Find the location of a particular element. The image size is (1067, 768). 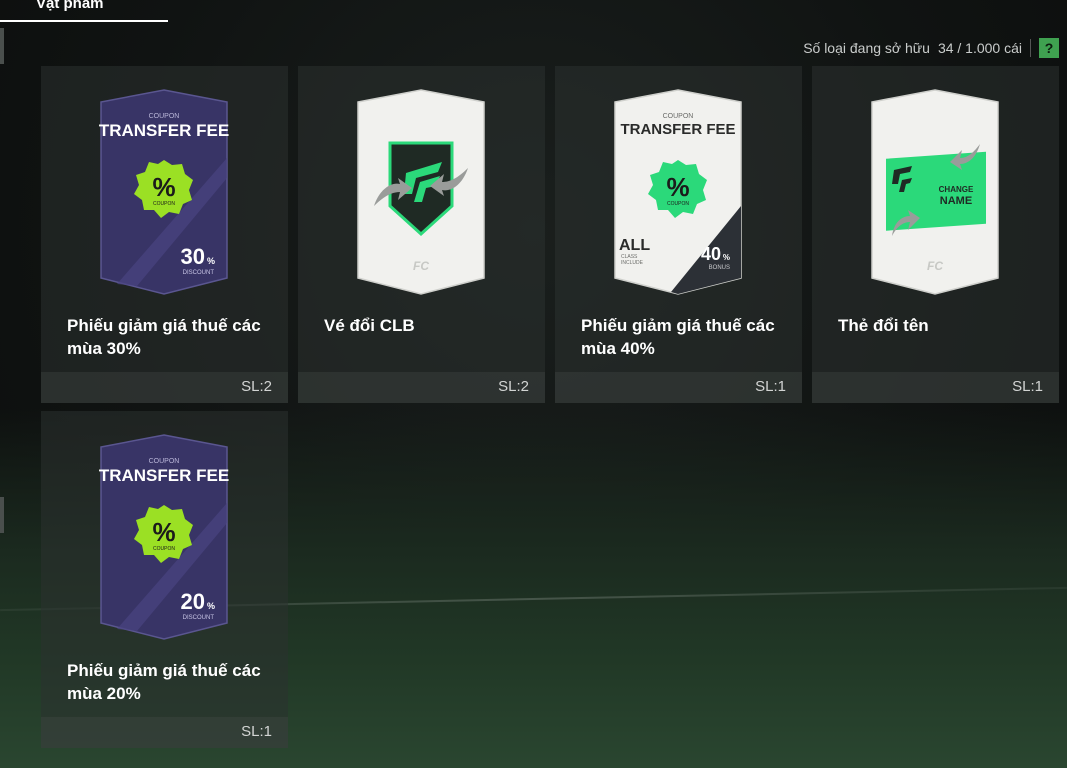

svg-text: INCLUDE is located at coordinates (632, 263).